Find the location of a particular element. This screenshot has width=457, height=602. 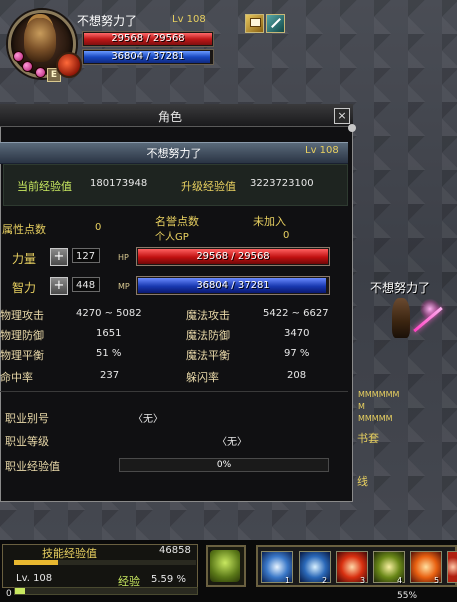

skill-exp-bar is located at coordinates (105, 562).